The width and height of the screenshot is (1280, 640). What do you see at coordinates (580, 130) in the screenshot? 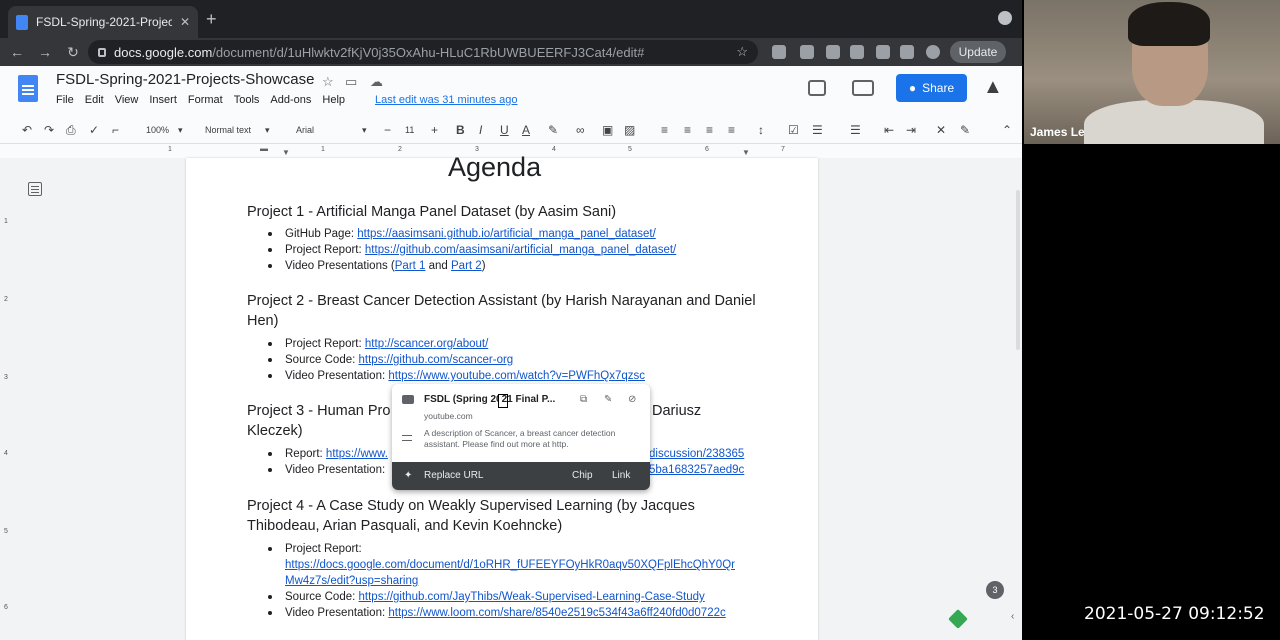
I see `insert-link-icon: ∞` at bounding box center [580, 130].